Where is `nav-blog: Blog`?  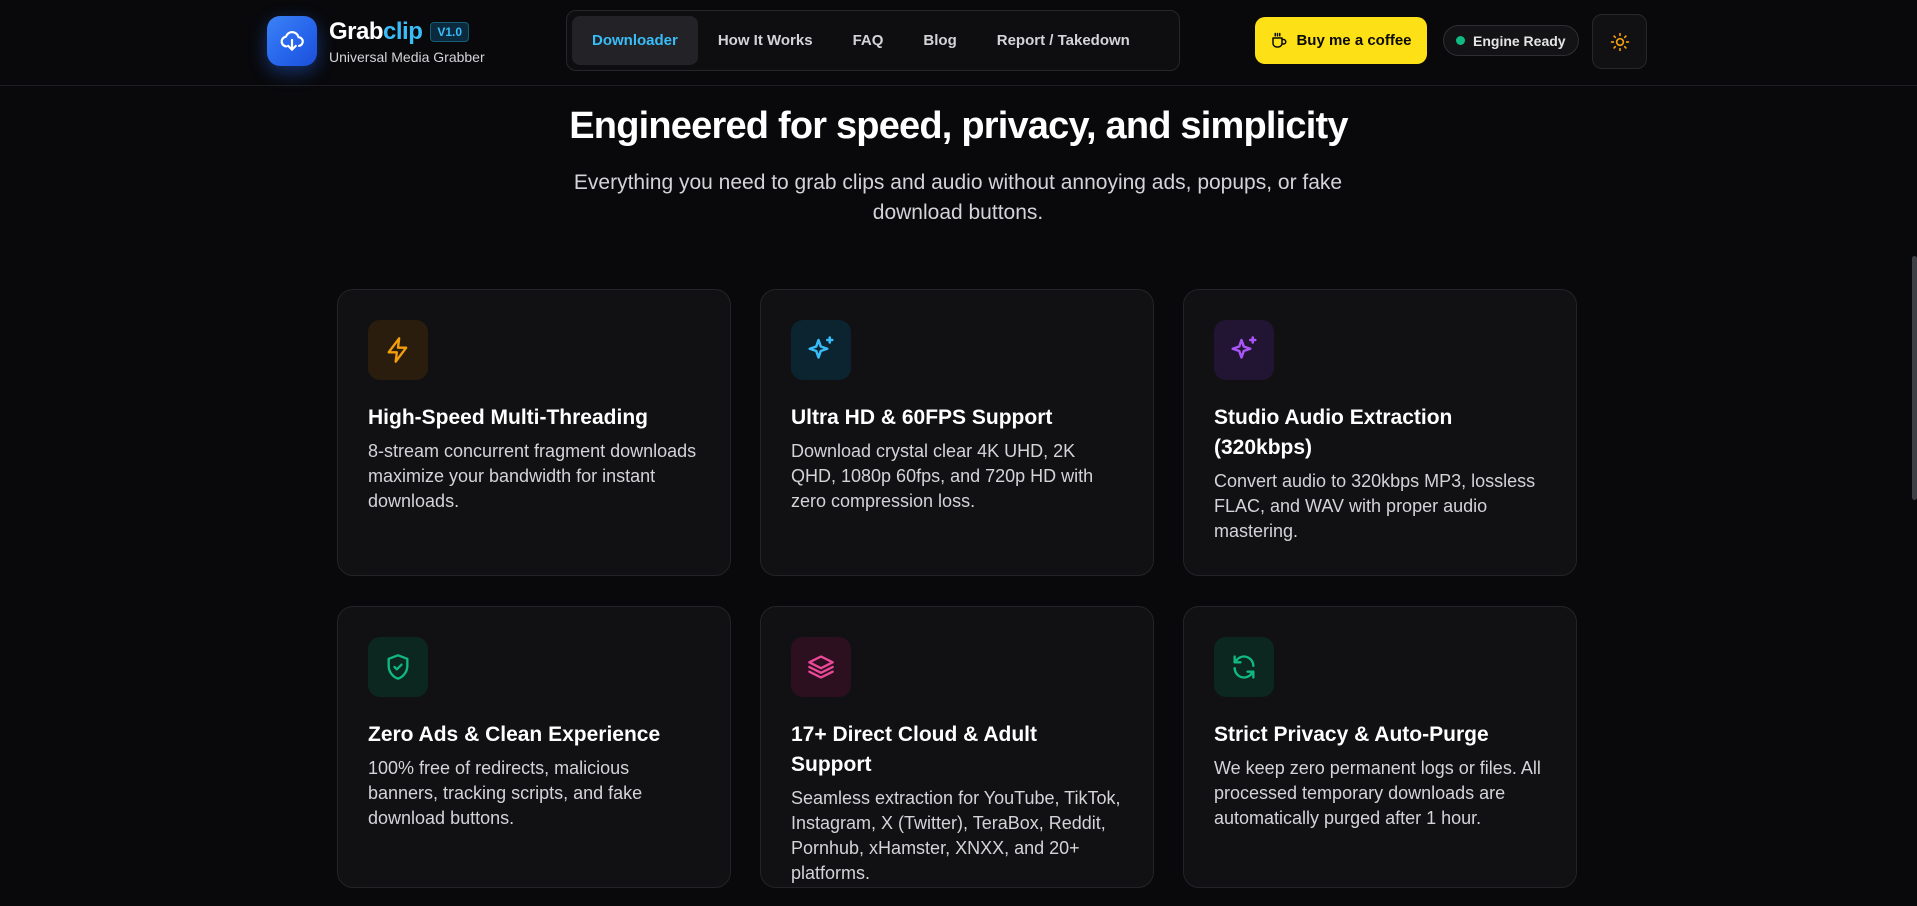
nav-blog: Blog is located at coordinates (939, 40).